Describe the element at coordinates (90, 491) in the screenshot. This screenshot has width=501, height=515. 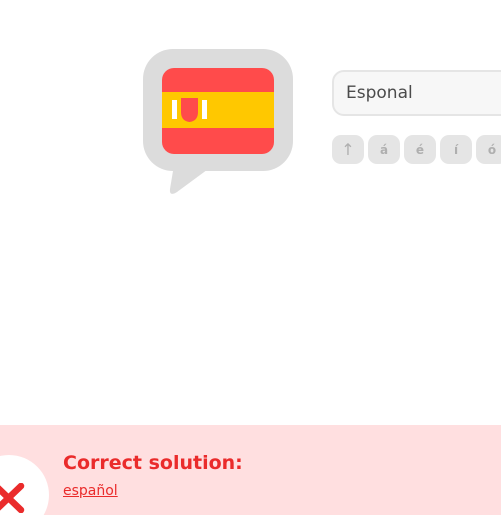
I see `correct-solution-link: español` at that location.